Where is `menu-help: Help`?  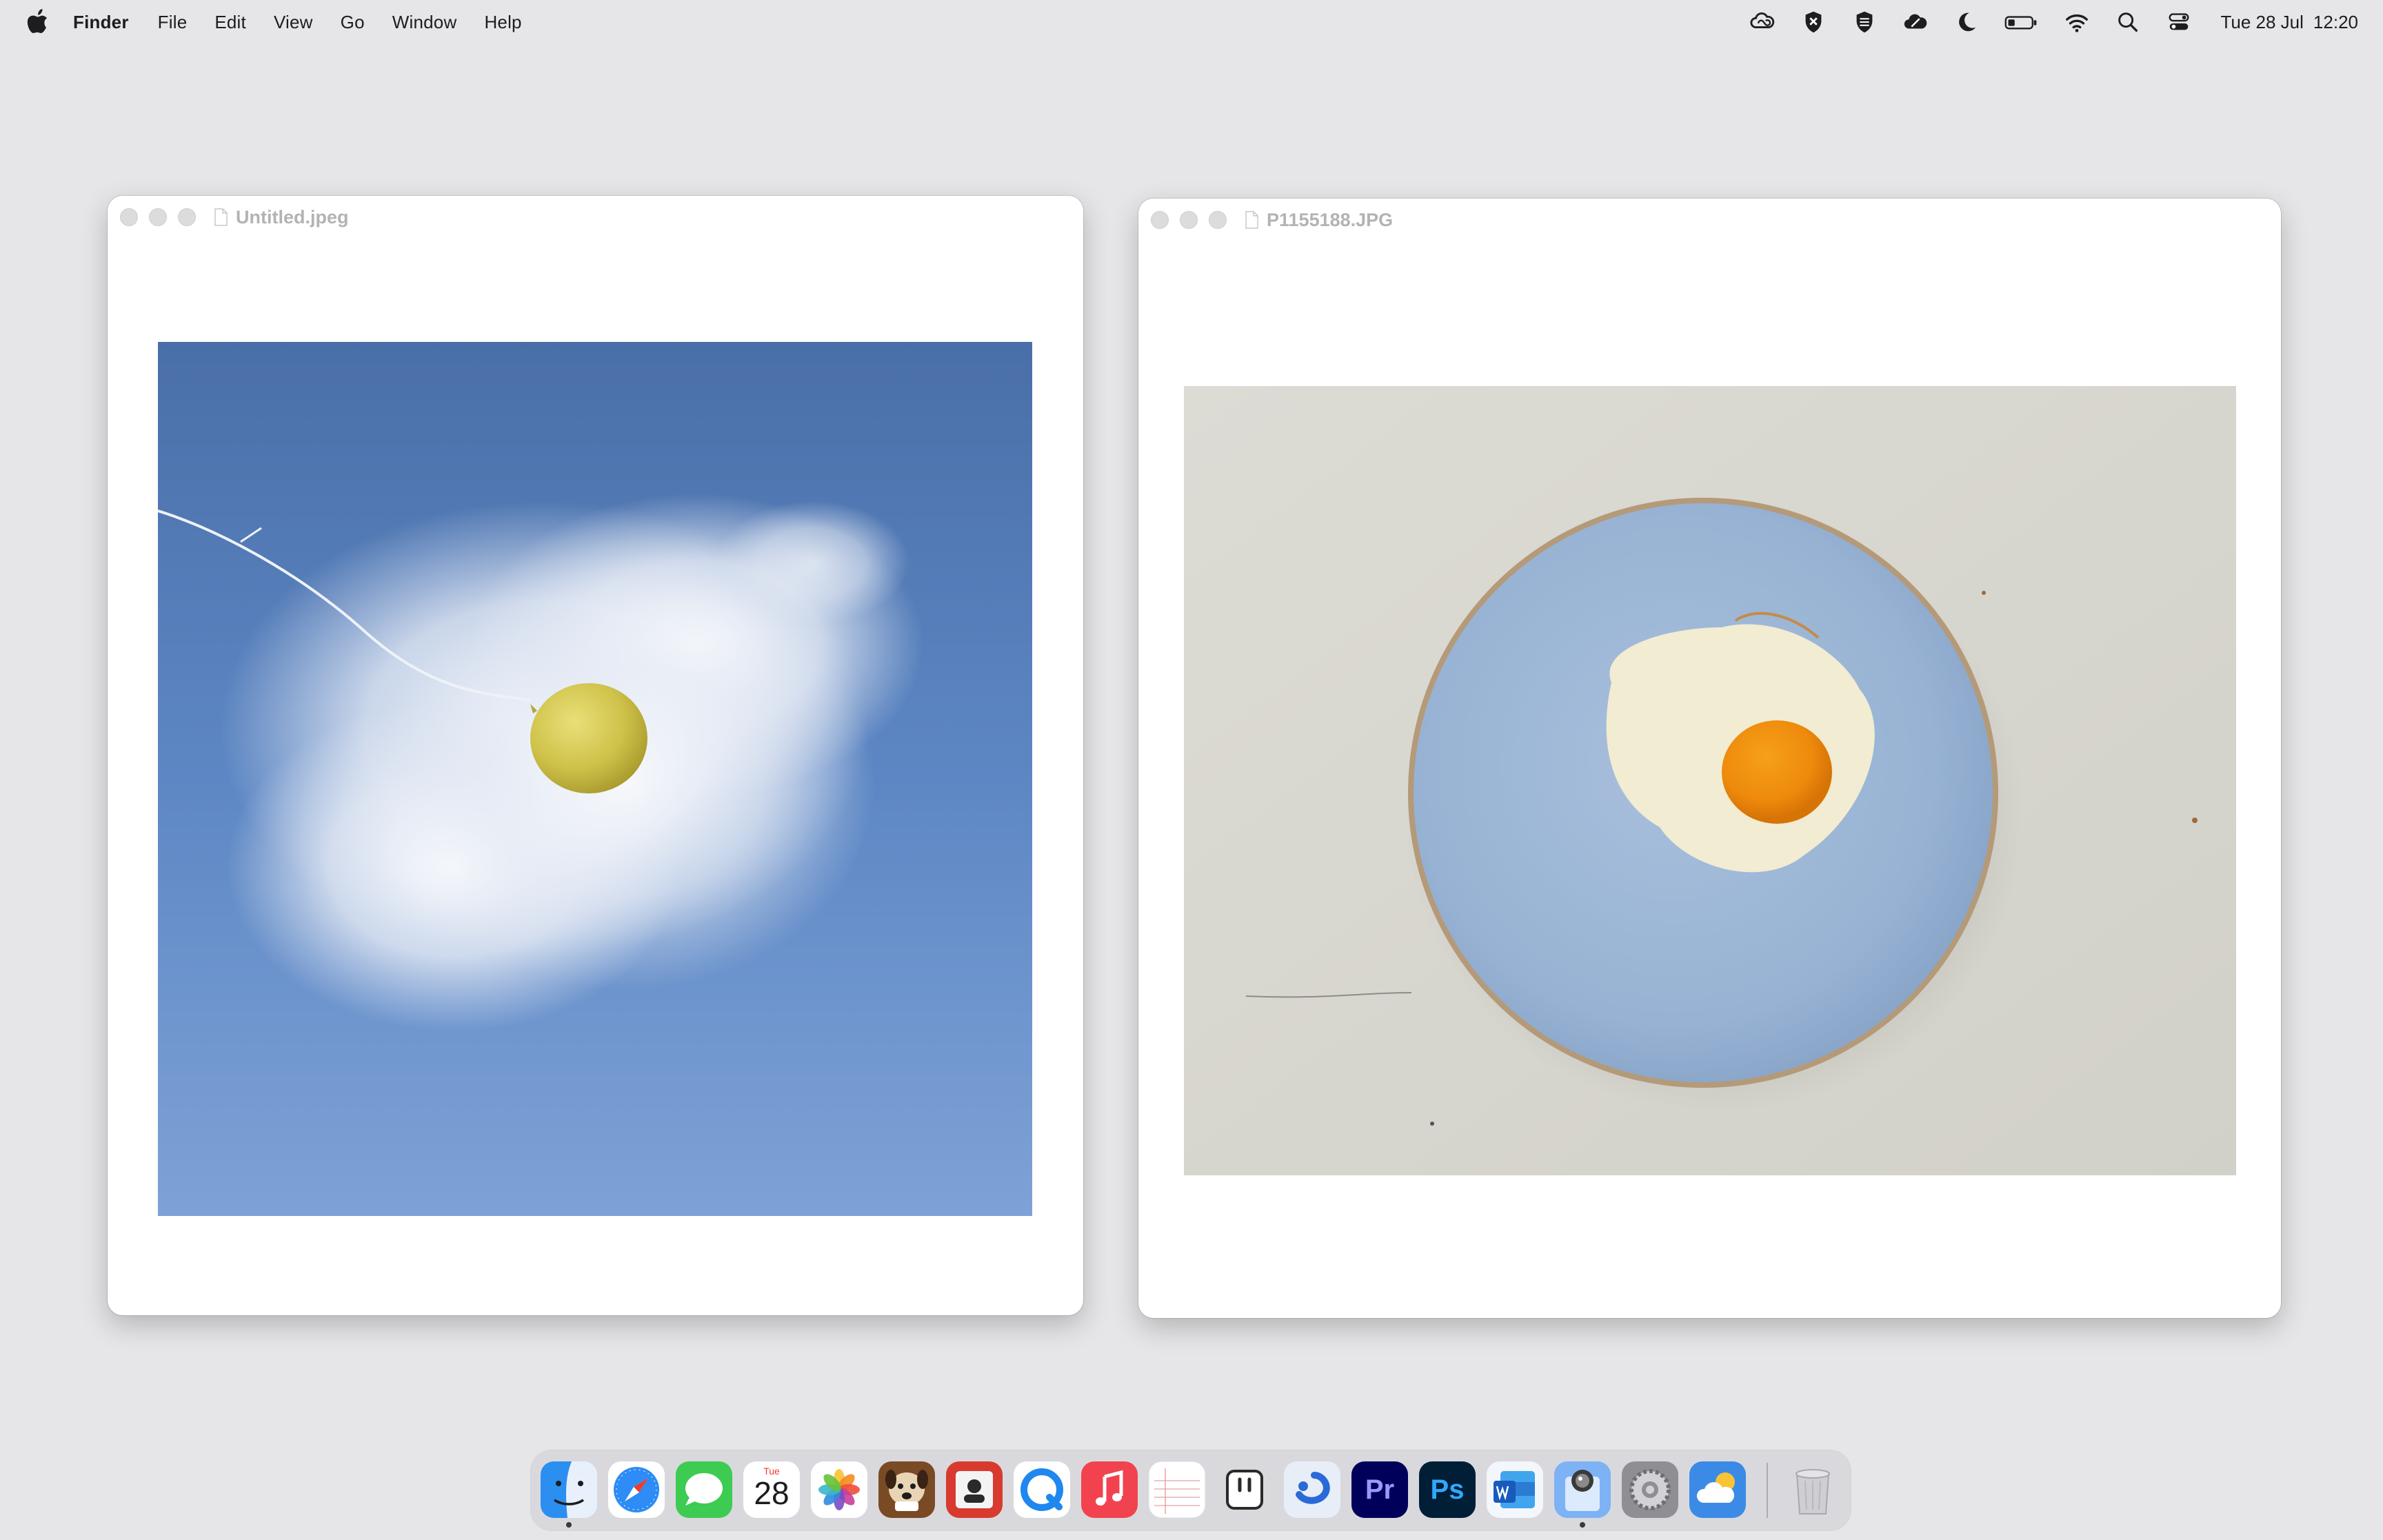
menu-help: Help is located at coordinates (502, 22).